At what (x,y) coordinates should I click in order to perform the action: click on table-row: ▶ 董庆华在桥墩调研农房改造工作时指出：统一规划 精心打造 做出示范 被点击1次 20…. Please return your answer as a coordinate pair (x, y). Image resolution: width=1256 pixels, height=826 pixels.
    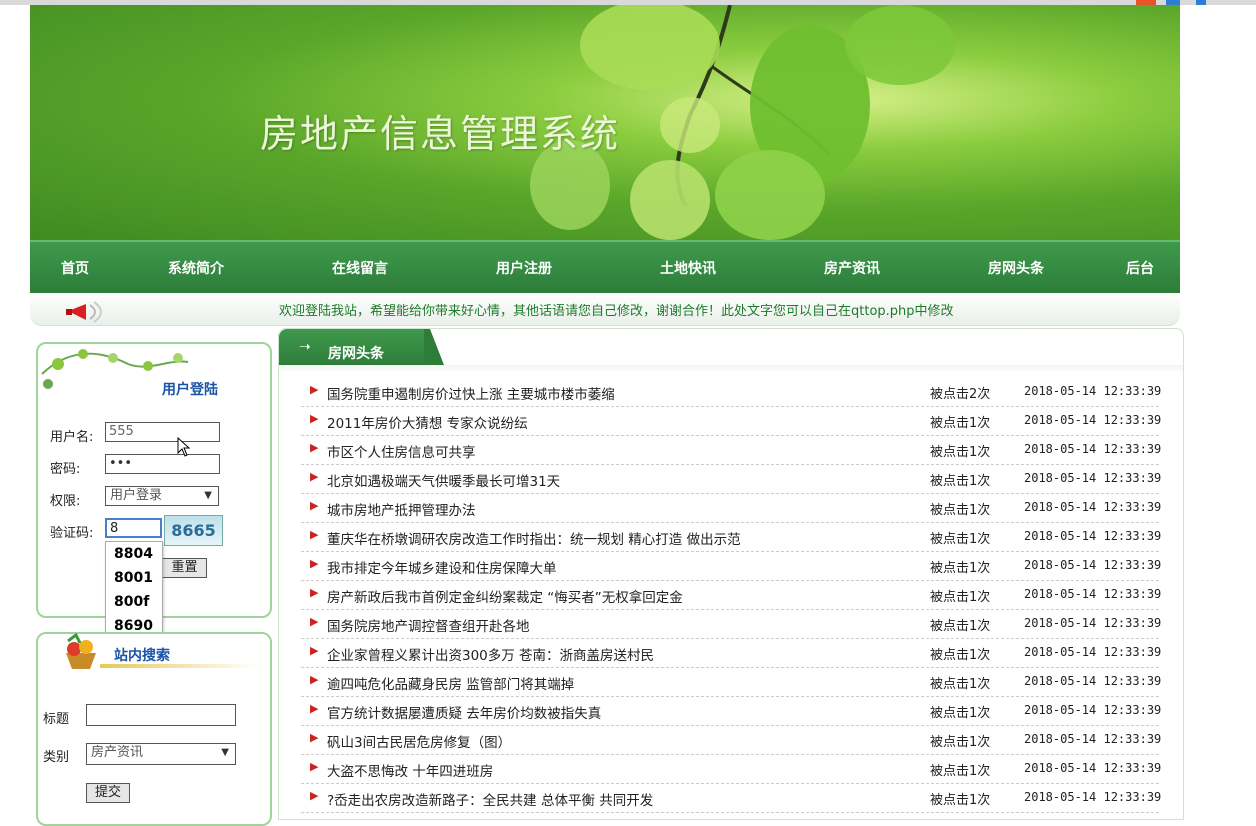
    Looking at the image, I should click on (731, 537).